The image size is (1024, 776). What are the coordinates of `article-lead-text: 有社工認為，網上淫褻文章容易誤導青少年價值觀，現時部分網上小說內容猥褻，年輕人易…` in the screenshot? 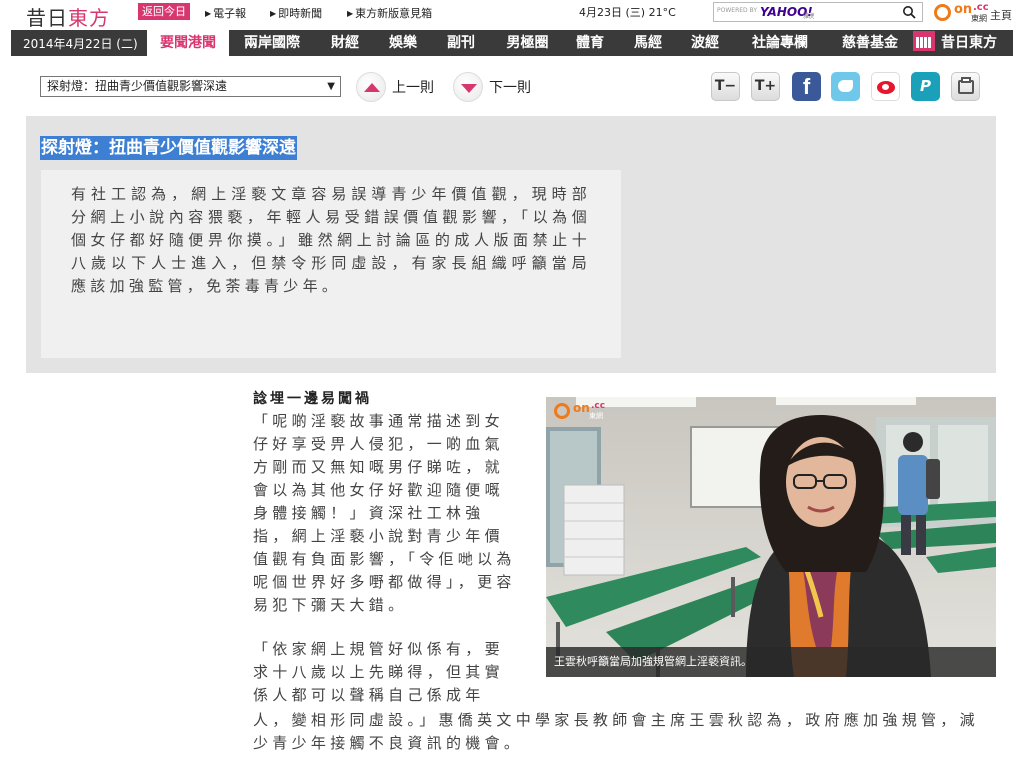 It's located at (331, 264).